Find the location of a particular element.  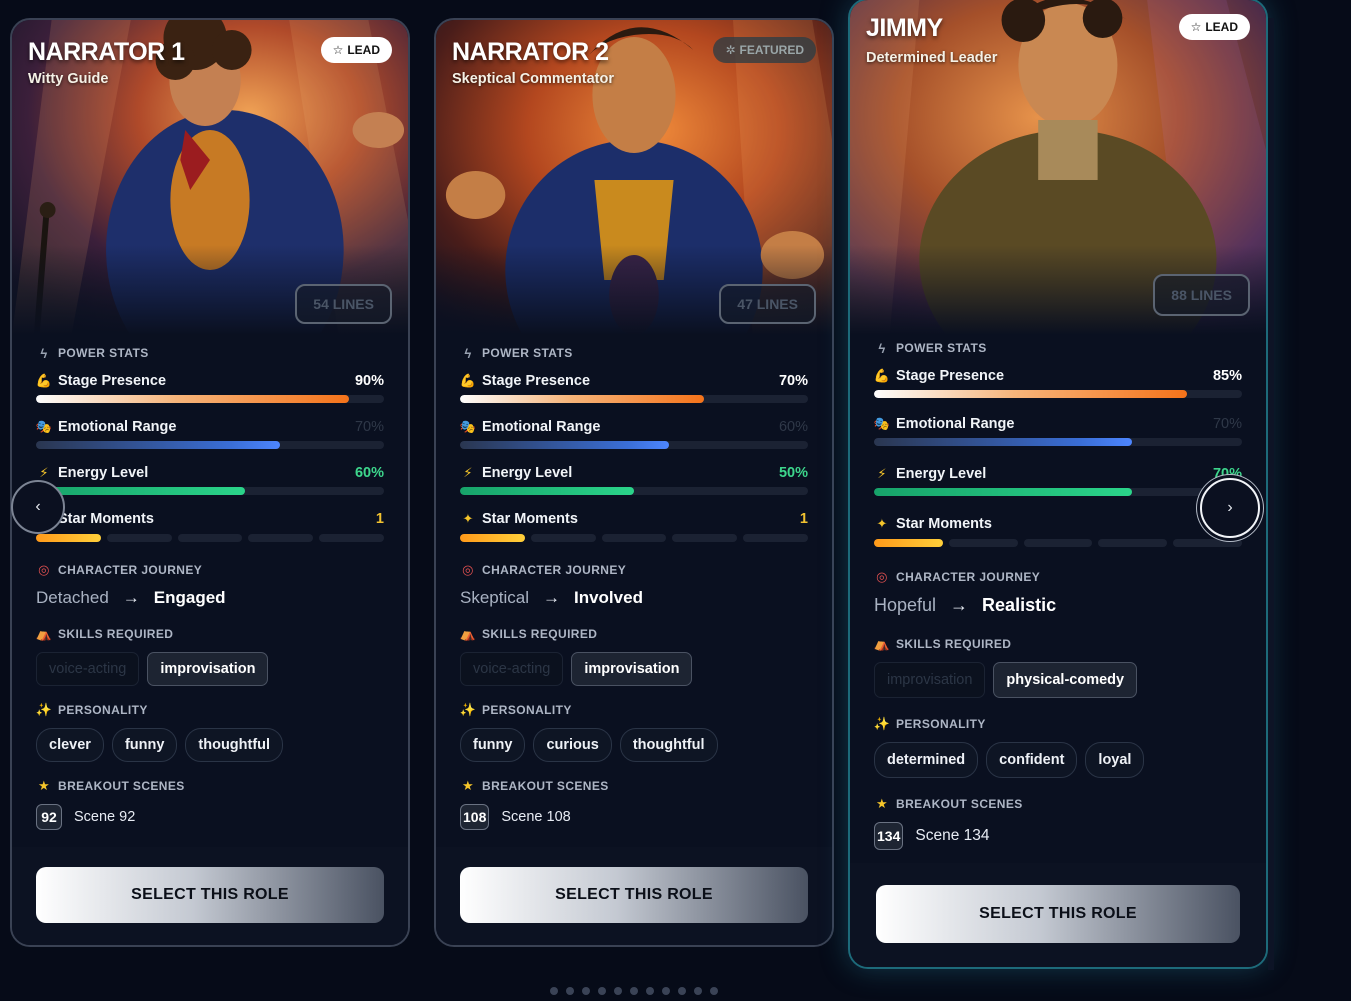

stat-emotional-range: 🎭 Emotional Range 60% is located at coordinates (633, 427).